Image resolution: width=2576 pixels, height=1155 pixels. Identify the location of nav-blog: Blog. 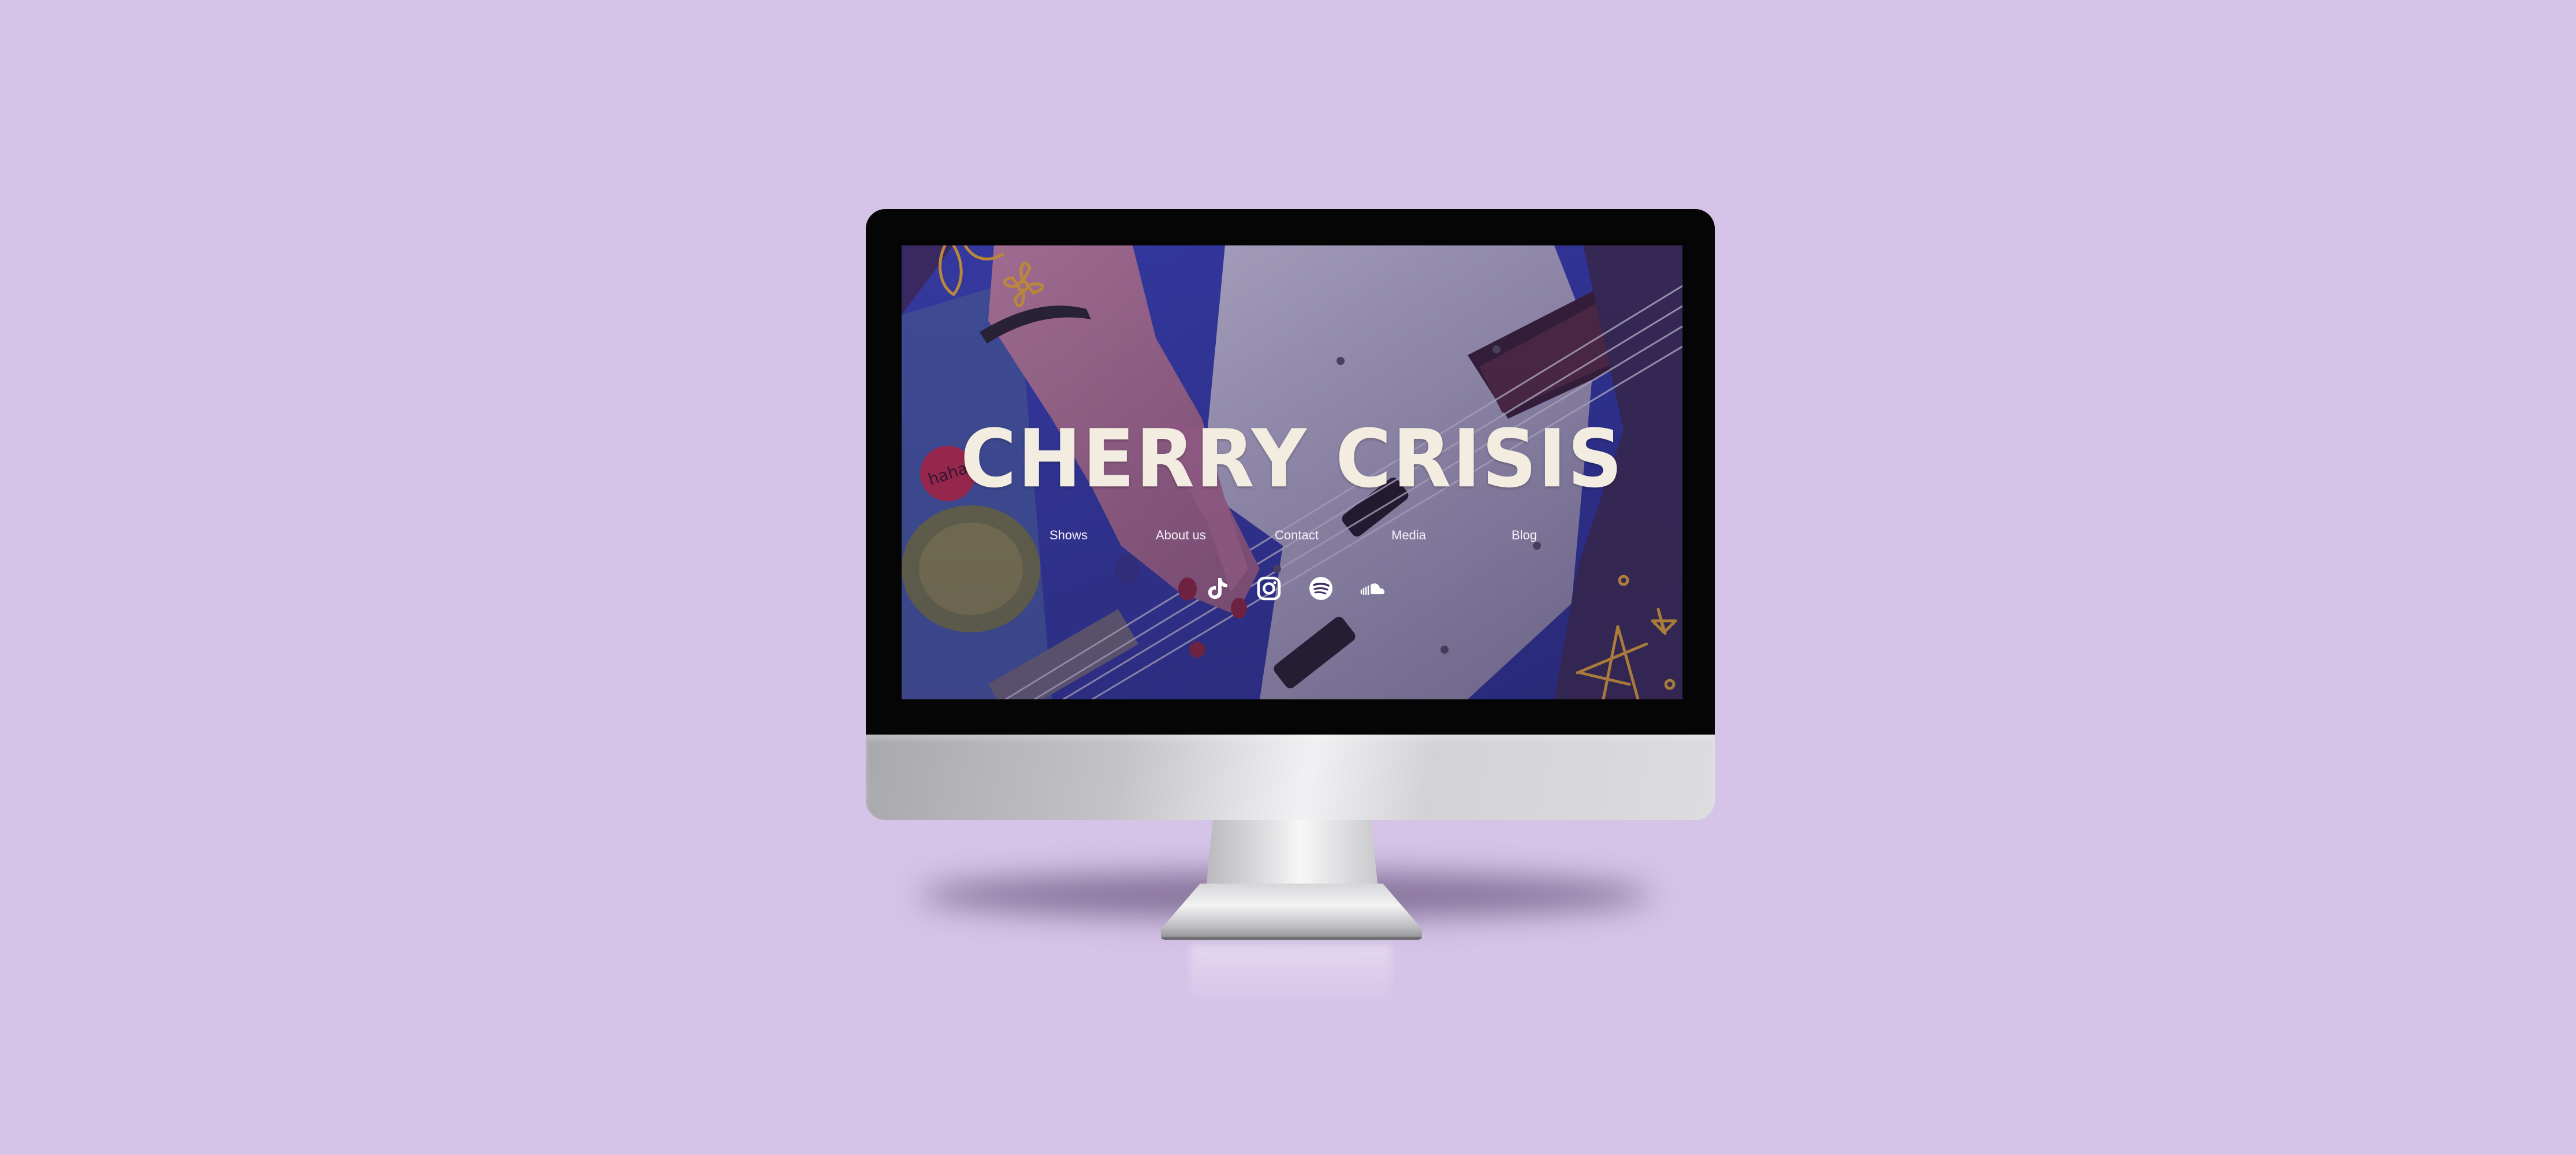
(1524, 535).